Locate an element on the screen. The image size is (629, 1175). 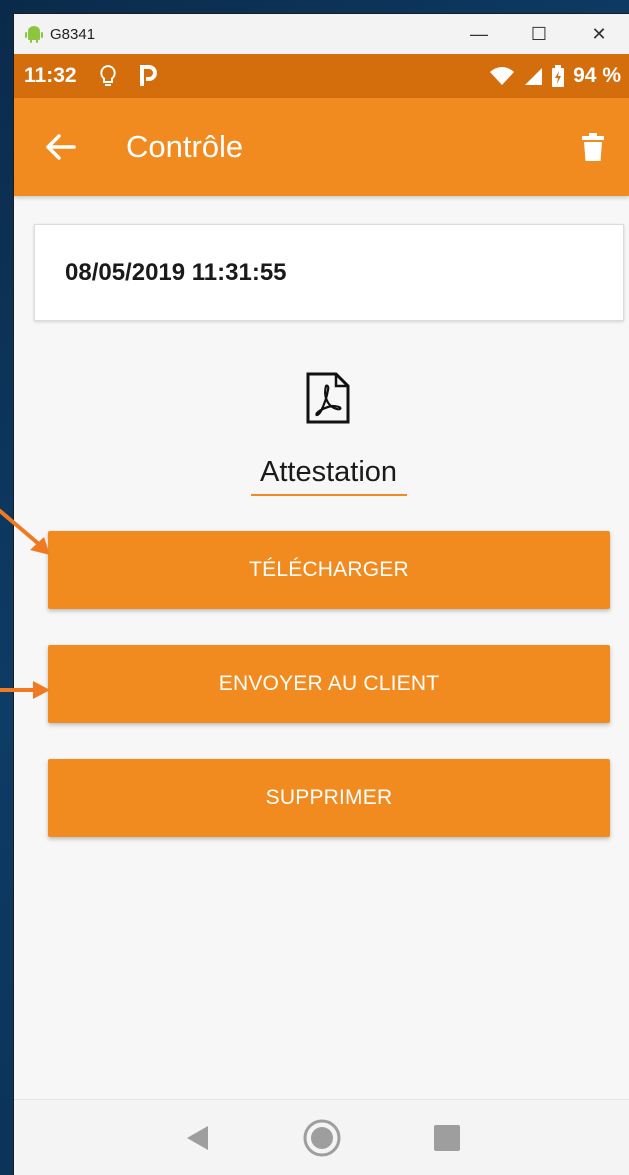
battery-level: 94 % is located at coordinates (597, 75).